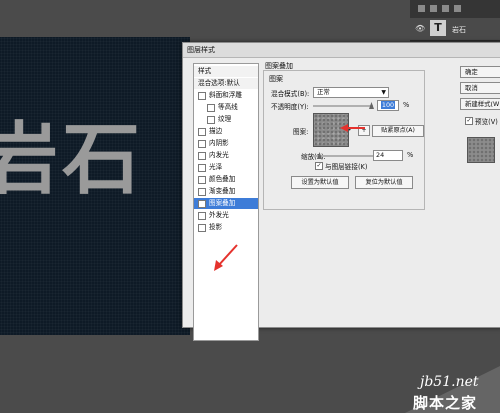  What do you see at coordinates (344, 128) in the screenshot?
I see `arrowhead-icon` at bounding box center [344, 128].